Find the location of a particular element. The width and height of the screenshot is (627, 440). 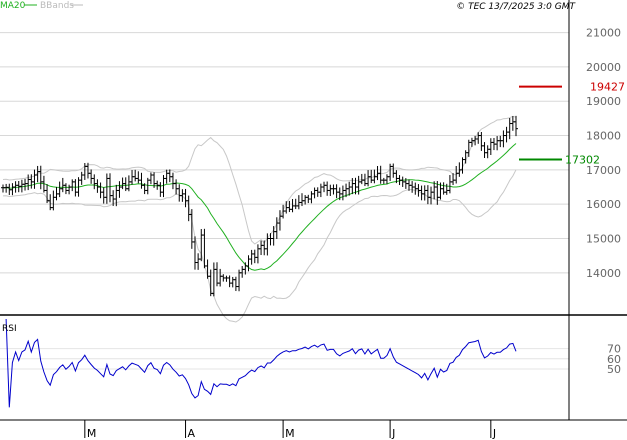

rsi-tick-label: 50 is located at coordinates (614, 369).